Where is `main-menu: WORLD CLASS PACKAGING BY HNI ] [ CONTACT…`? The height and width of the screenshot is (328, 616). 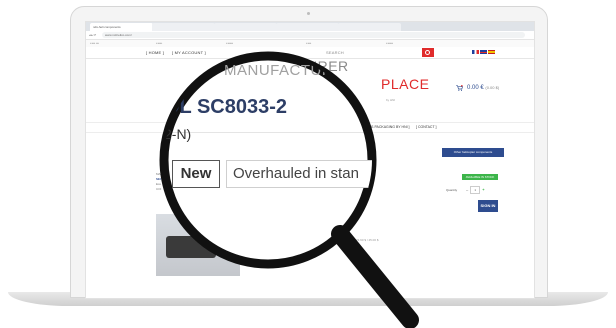
main-menu: WORLD CLASS PACKAGING BY HNI ] [ CONTACT… is located at coordinates (310, 127).